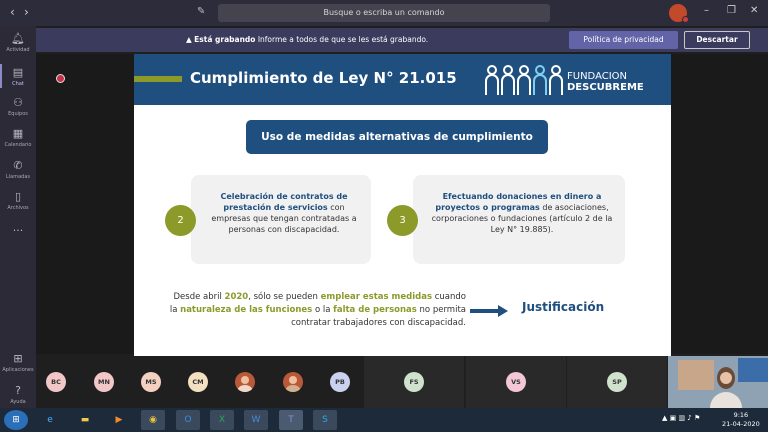 Image resolution: width=768 pixels, height=432 pixels. I want to click on outlook-icon: O, so click(188, 420).